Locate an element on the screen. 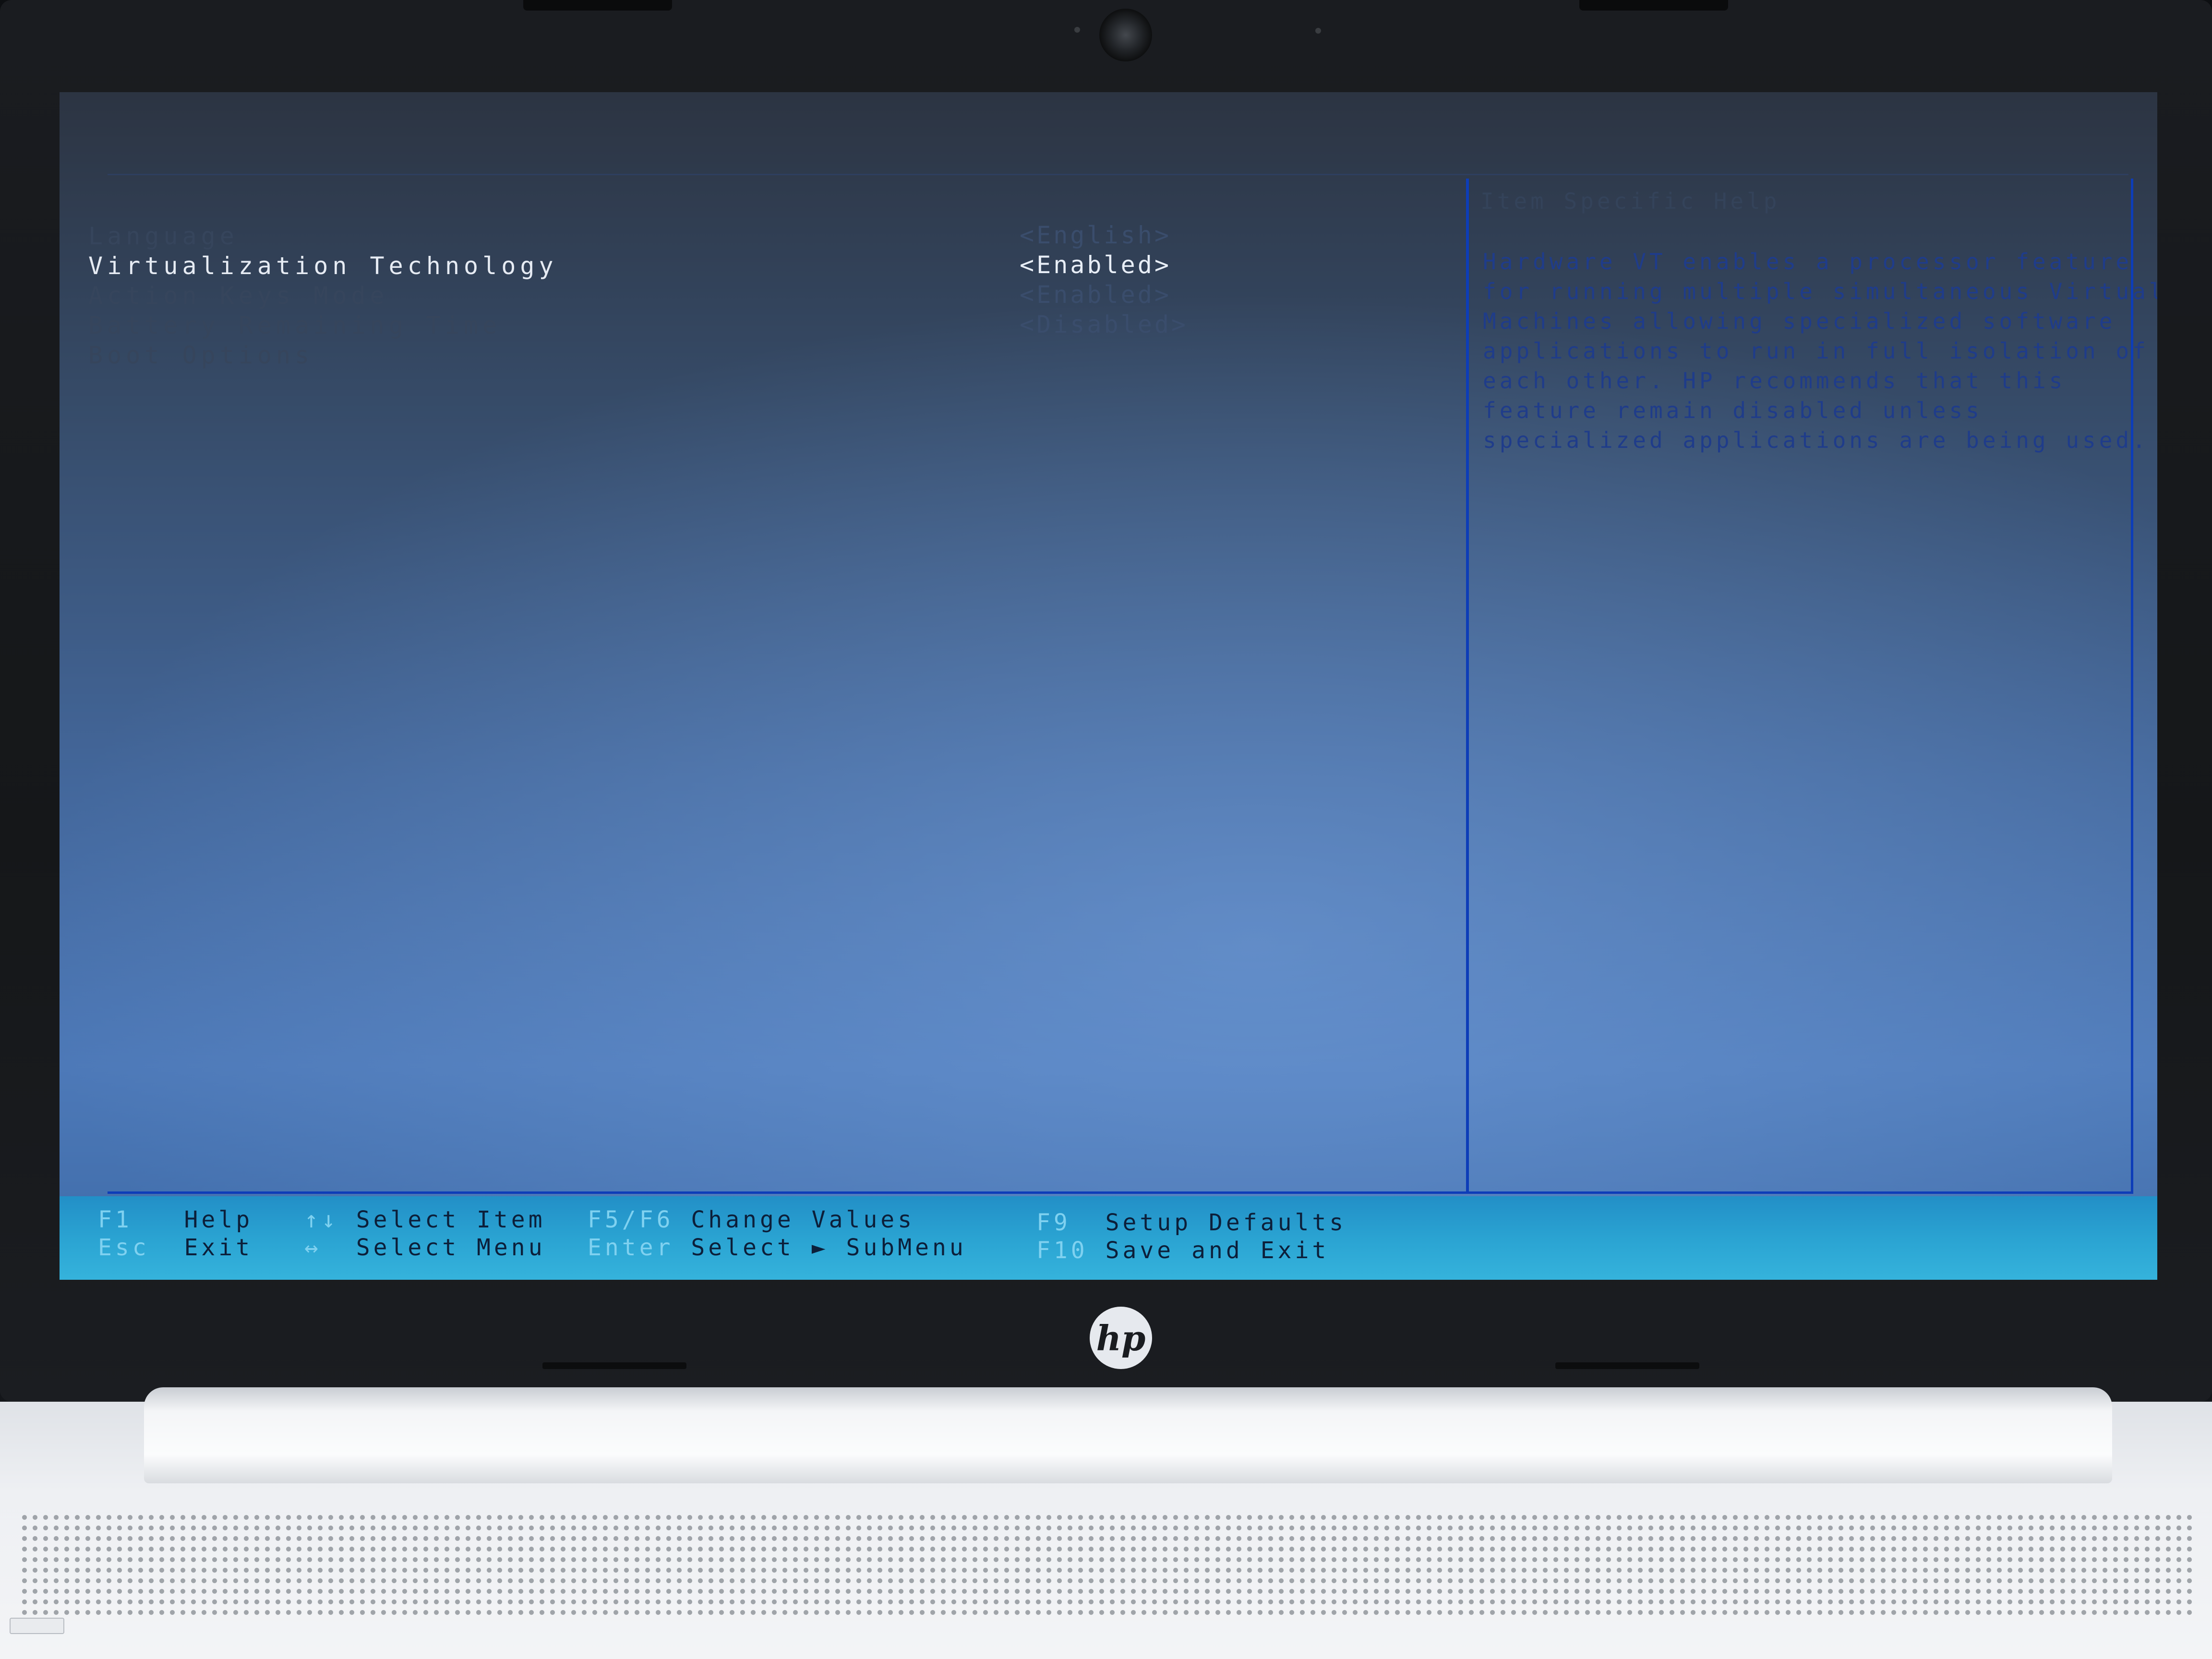 Image resolution: width=2212 pixels, height=1659 pixels. f9-key: F9 is located at coordinates (1053, 1222).